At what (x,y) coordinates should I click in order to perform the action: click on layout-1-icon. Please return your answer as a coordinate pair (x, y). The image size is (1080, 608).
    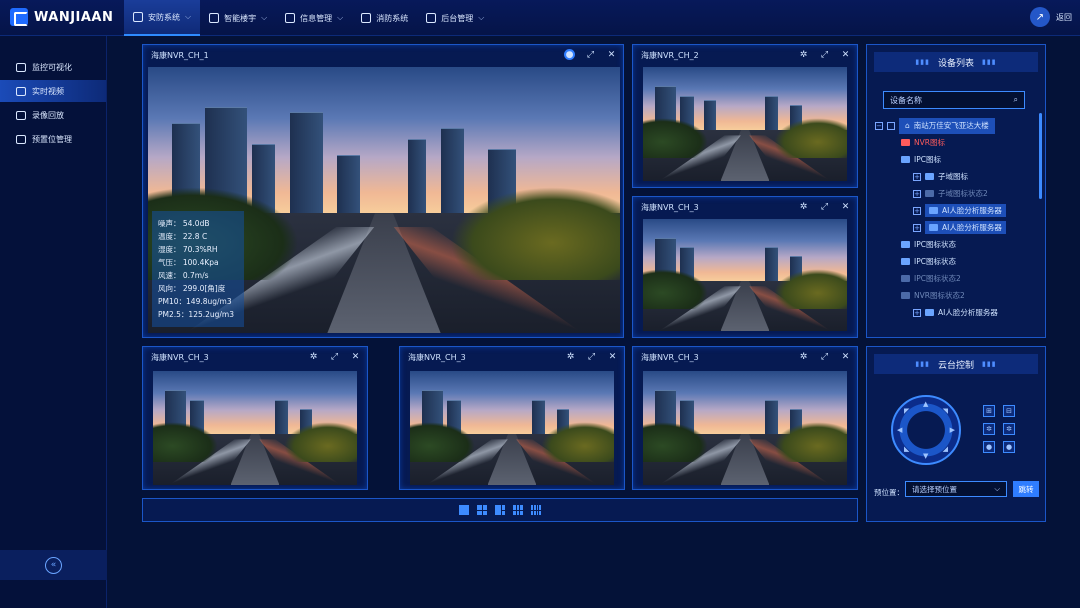
    Looking at the image, I should click on (464, 510).